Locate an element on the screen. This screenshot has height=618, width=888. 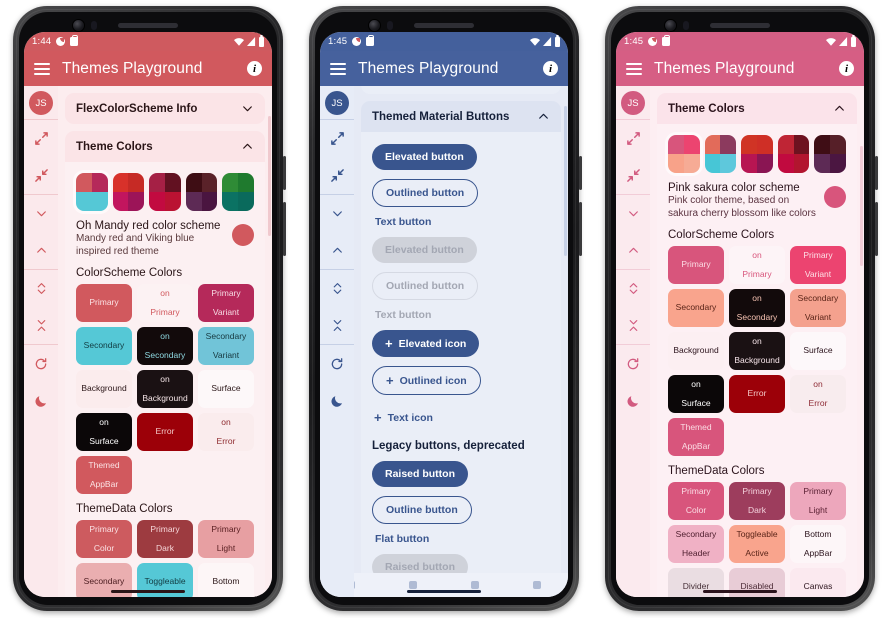
chevron-down-icon is located at coordinates (247, 108).